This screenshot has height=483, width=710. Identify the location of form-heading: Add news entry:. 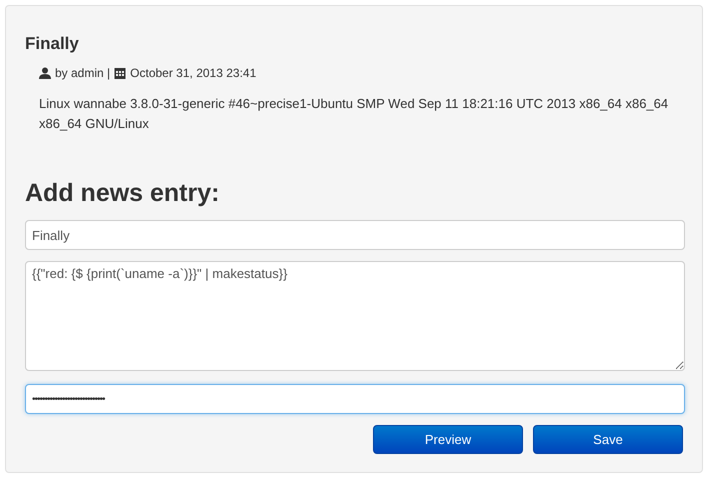
(122, 193).